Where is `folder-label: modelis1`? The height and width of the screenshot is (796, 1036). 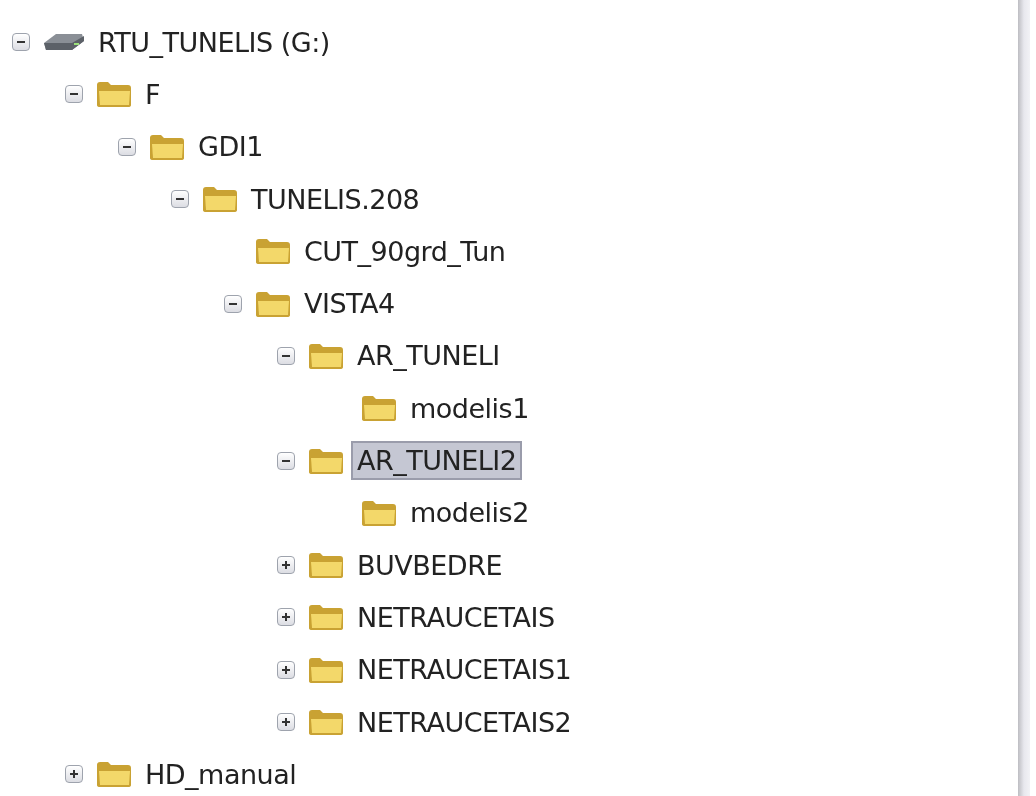
folder-label: modelis1 is located at coordinates (469, 408).